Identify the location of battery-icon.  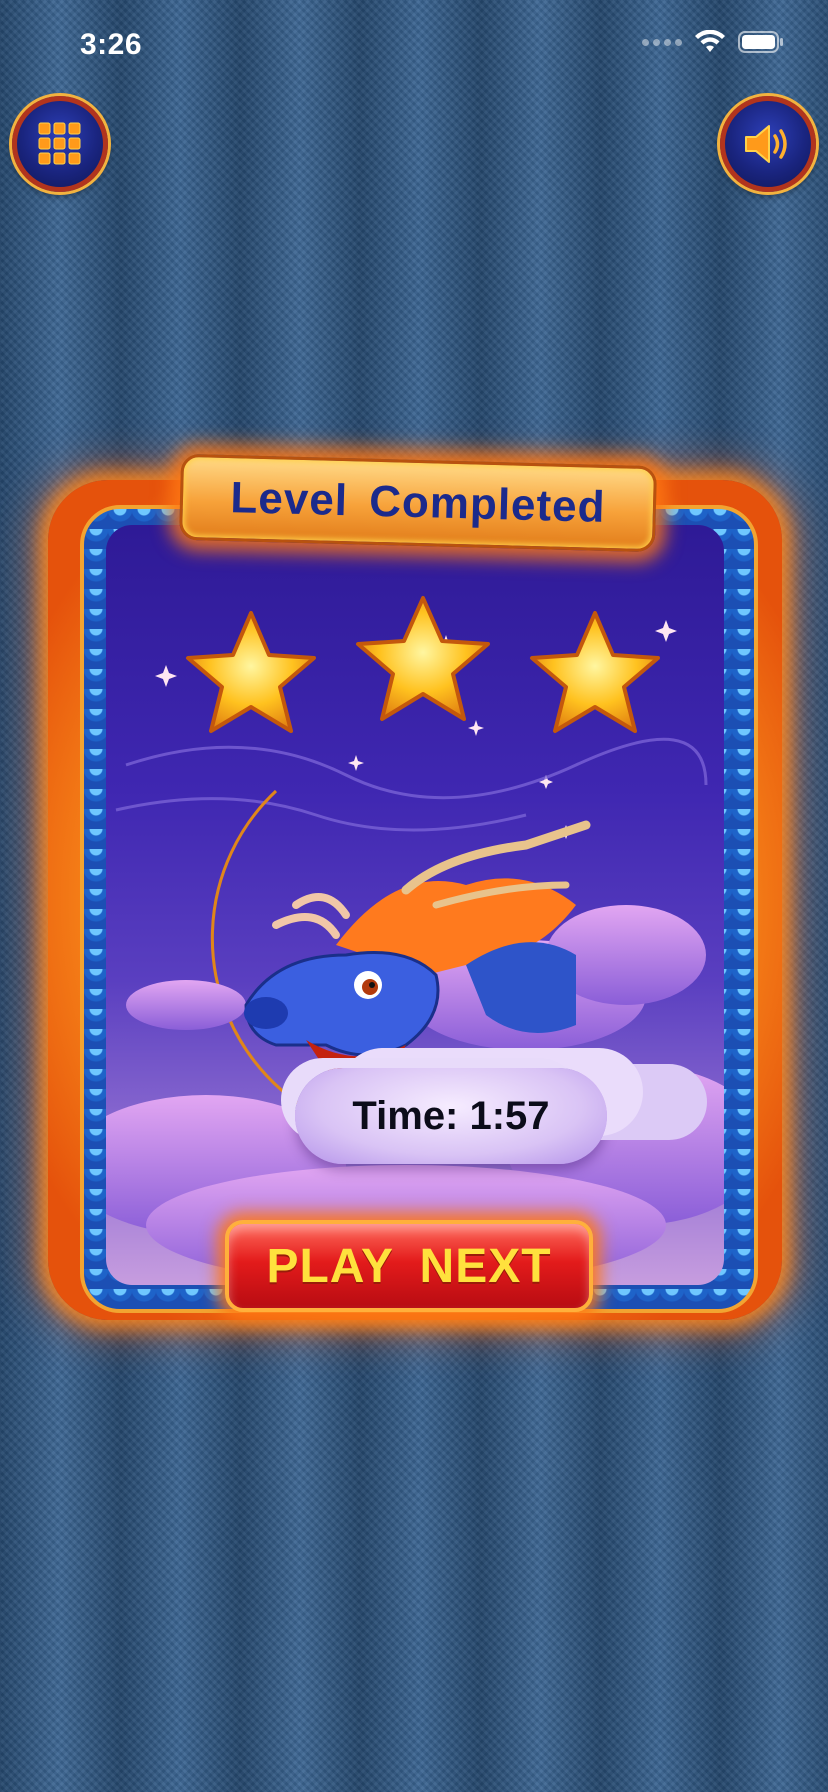
(760, 42).